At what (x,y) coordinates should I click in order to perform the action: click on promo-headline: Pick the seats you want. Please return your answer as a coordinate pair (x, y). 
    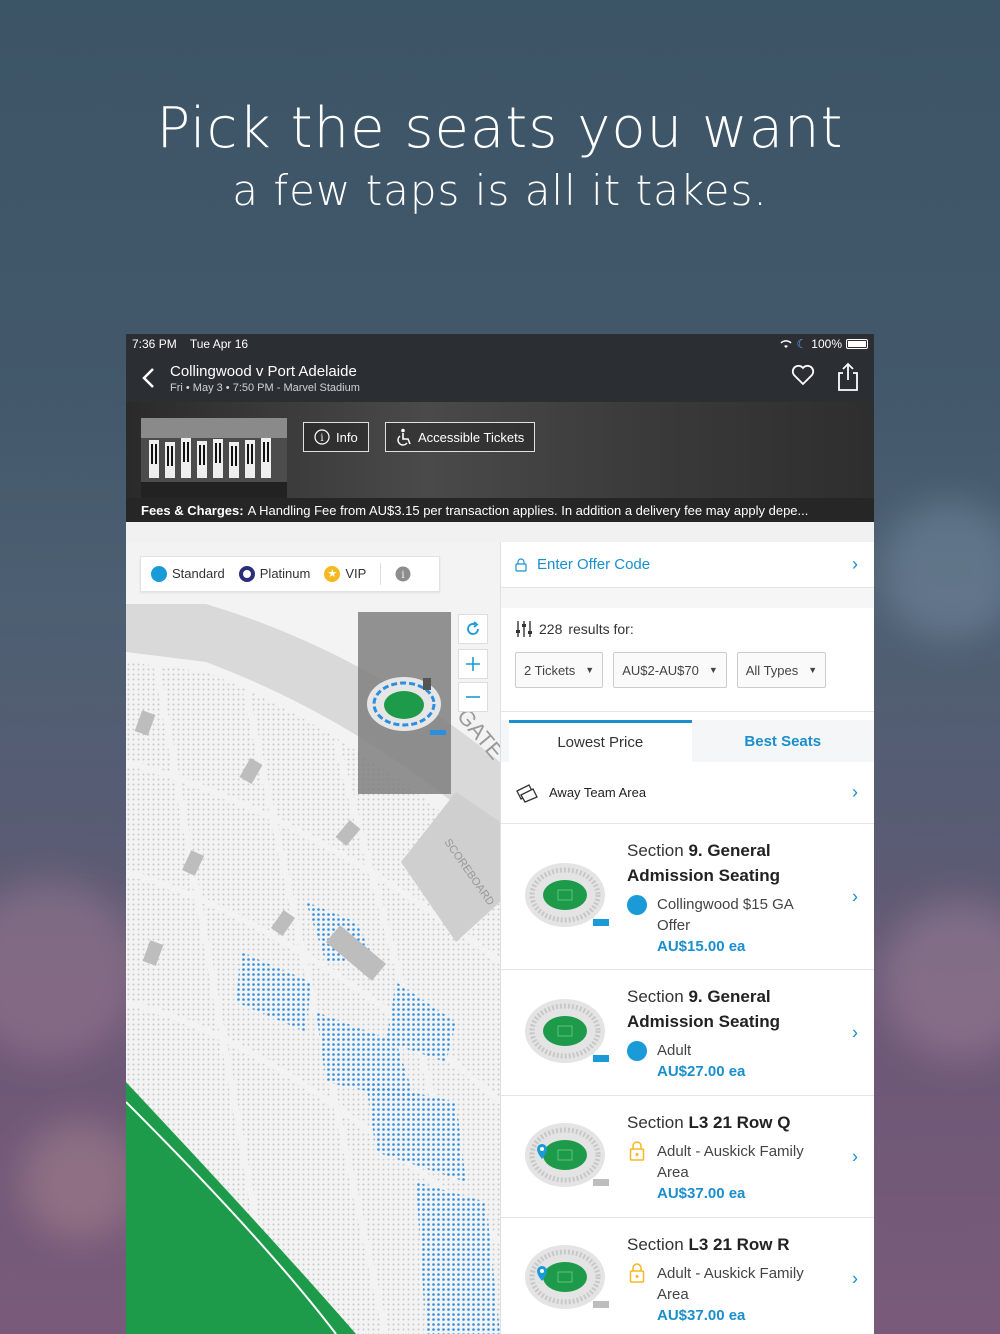
    Looking at the image, I should click on (500, 128).